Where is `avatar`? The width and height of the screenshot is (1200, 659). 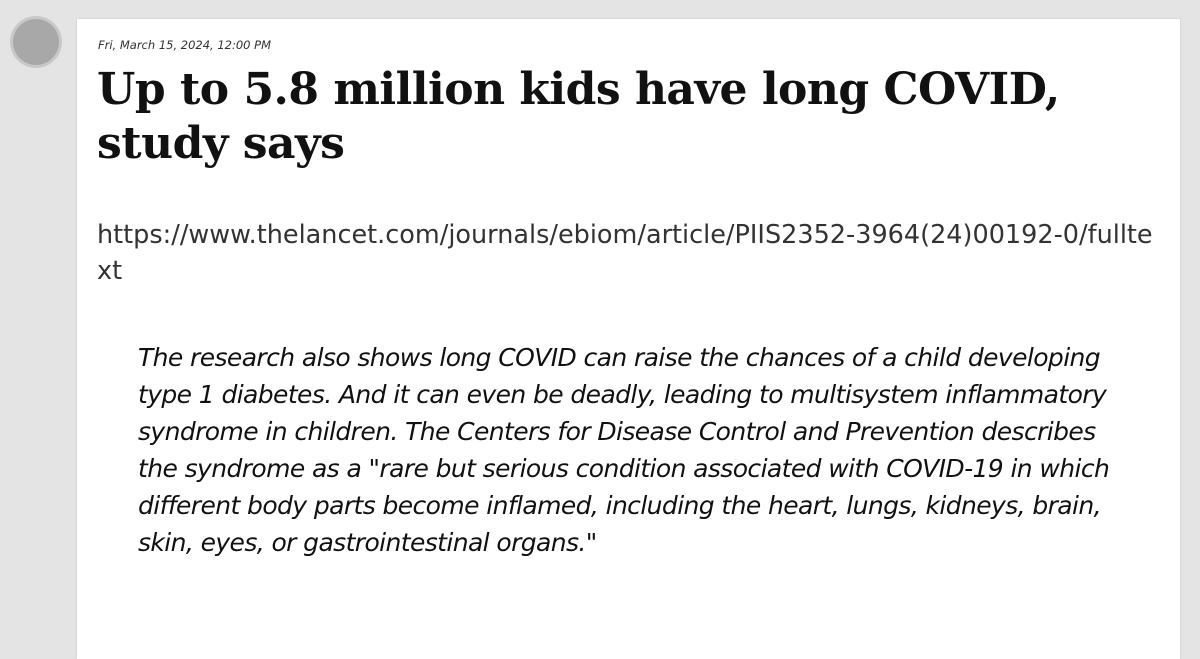
avatar is located at coordinates (36, 42).